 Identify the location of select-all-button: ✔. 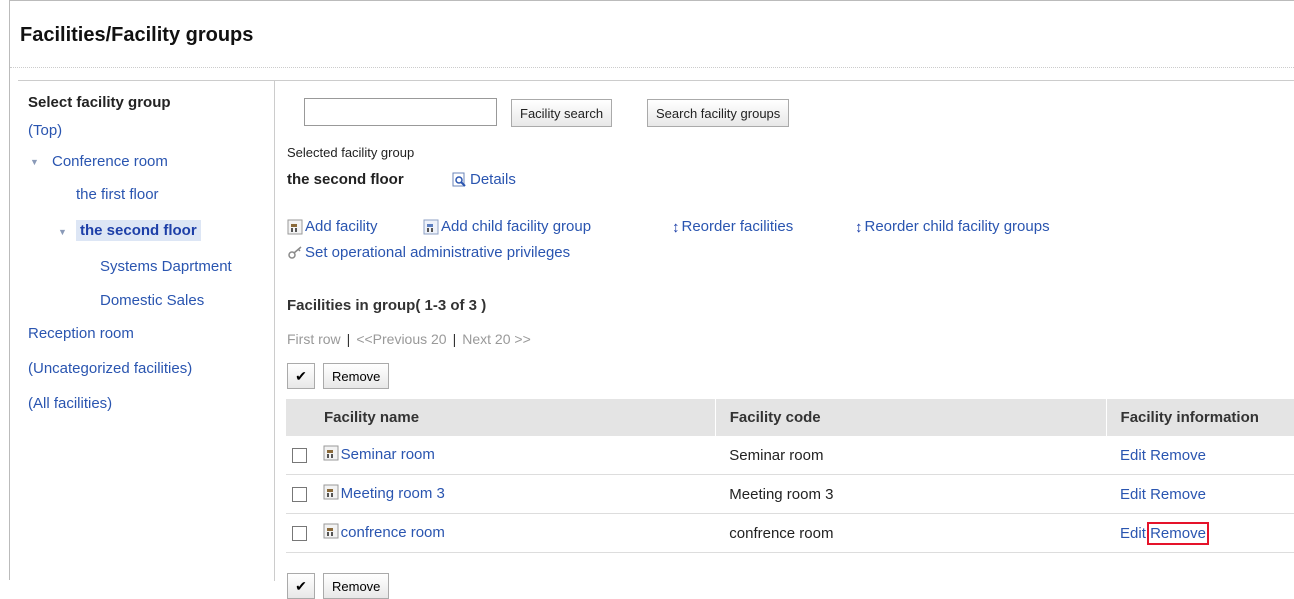
(301, 376).